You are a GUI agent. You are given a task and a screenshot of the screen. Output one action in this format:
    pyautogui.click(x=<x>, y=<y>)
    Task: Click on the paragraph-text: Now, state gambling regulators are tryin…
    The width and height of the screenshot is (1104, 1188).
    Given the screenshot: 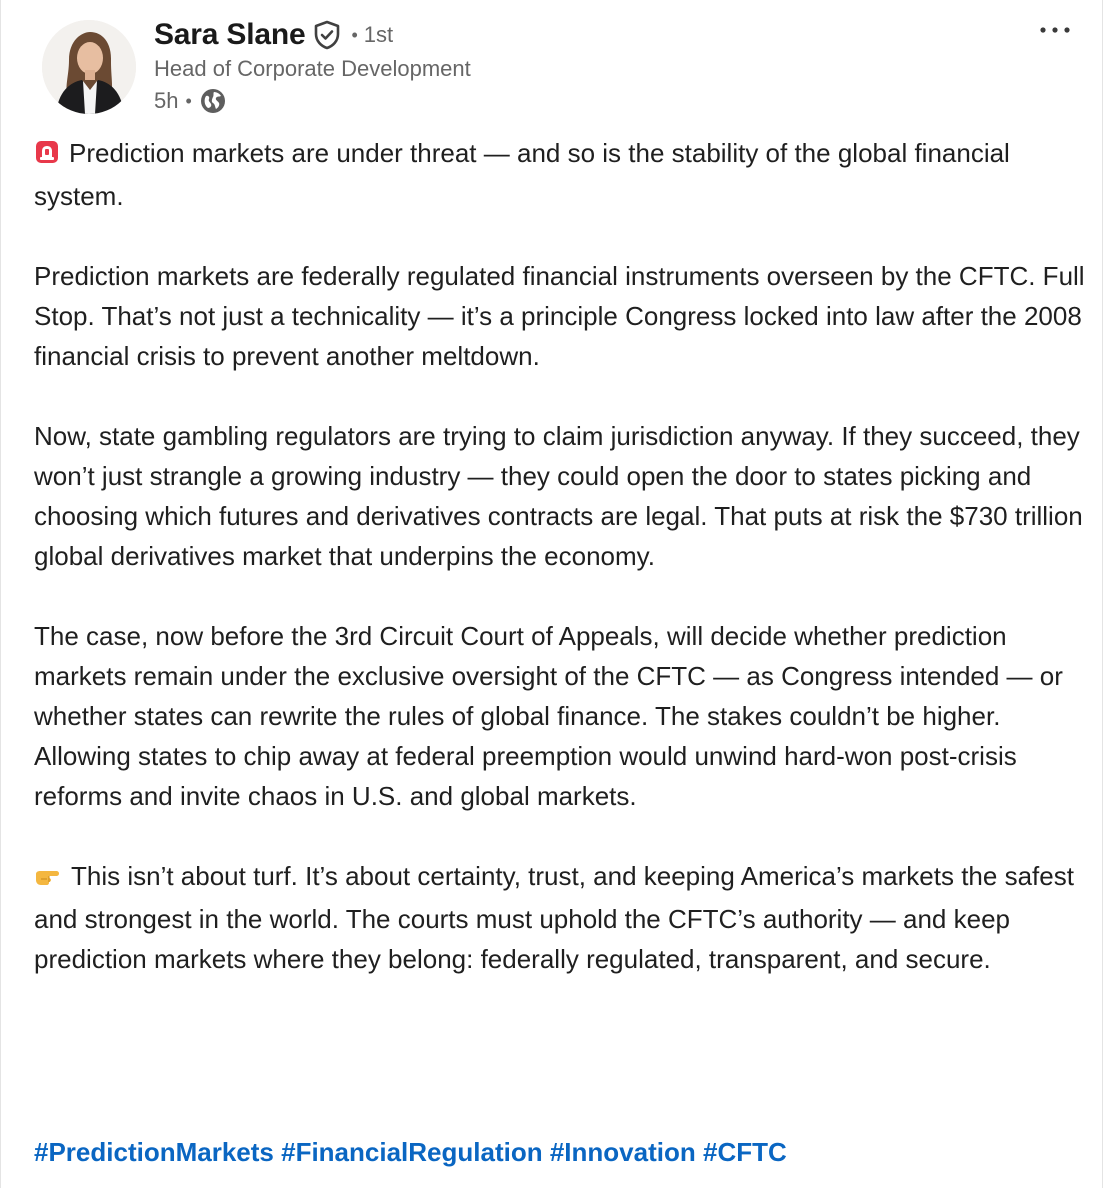 What is the action you would take?
    pyautogui.click(x=558, y=496)
    